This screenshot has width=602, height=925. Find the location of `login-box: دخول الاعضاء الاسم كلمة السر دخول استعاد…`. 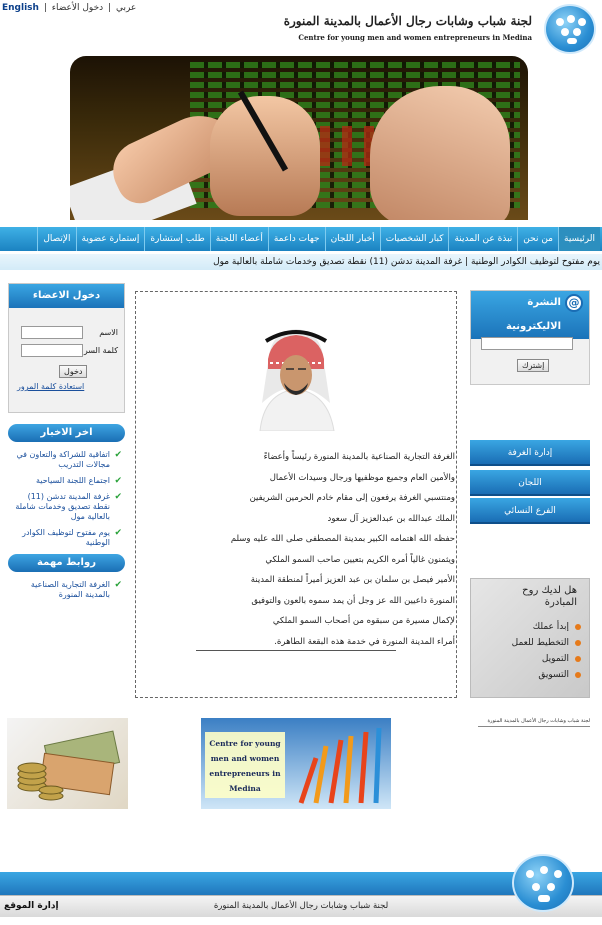

login-box: دخول الاعضاء الاسم كلمة السر دخول استعاد… is located at coordinates (66, 348).